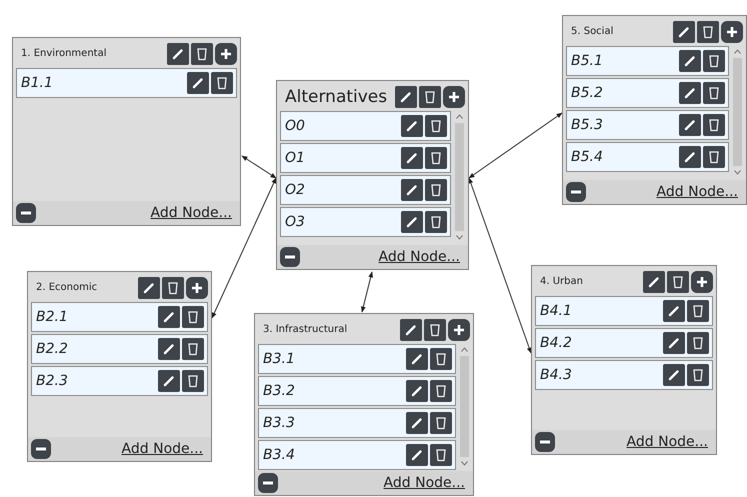  Describe the element at coordinates (587, 93) in the screenshot. I see `node-label: B5.2` at that location.